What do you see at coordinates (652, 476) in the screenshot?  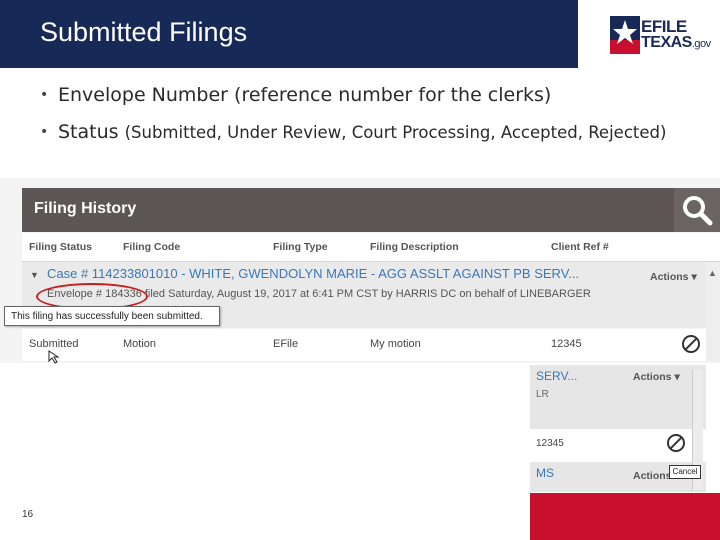 I see `lower-actions-label-2: Actions` at bounding box center [652, 476].